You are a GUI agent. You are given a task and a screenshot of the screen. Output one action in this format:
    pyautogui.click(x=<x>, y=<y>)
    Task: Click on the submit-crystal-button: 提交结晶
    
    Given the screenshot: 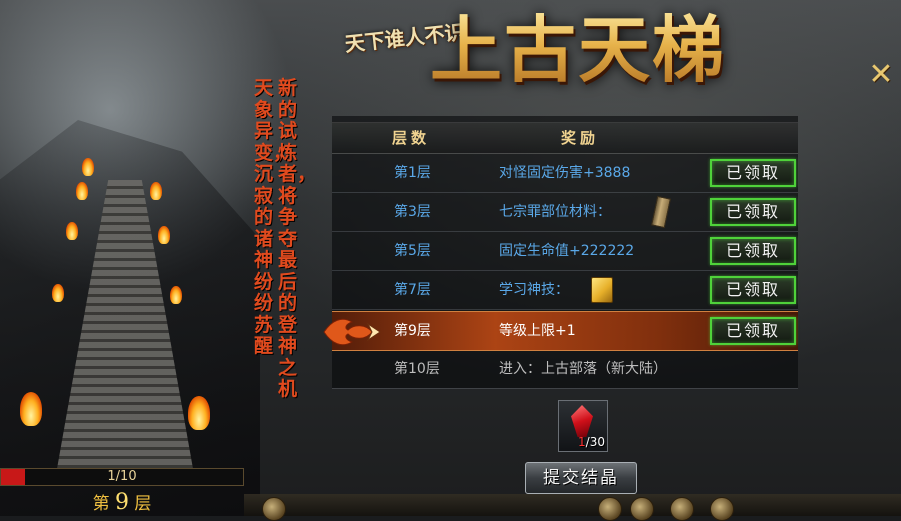 What is the action you would take?
    pyautogui.click(x=581, y=478)
    